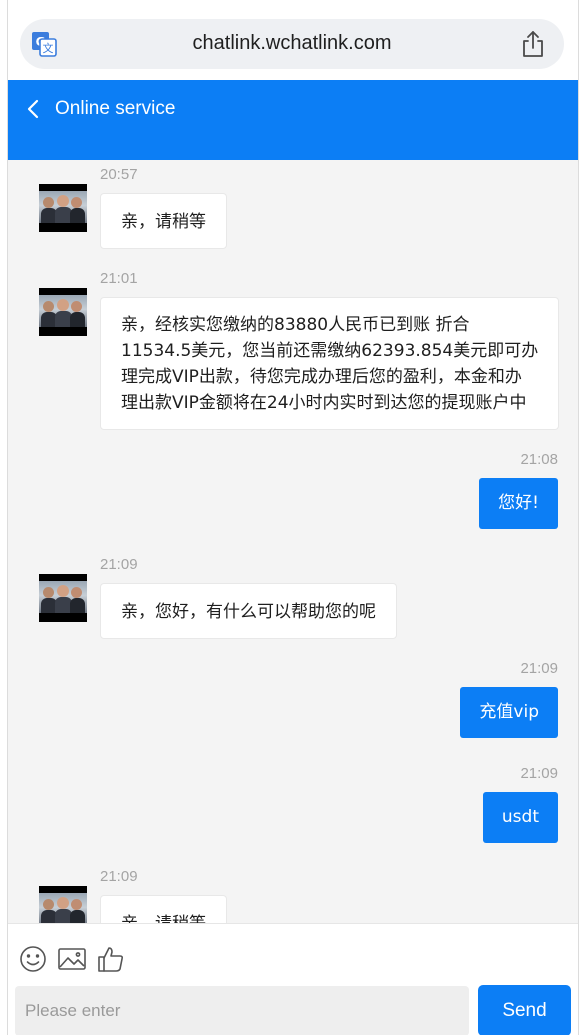  Describe the element at coordinates (242, 1010) in the screenshot. I see `message-input` at that location.